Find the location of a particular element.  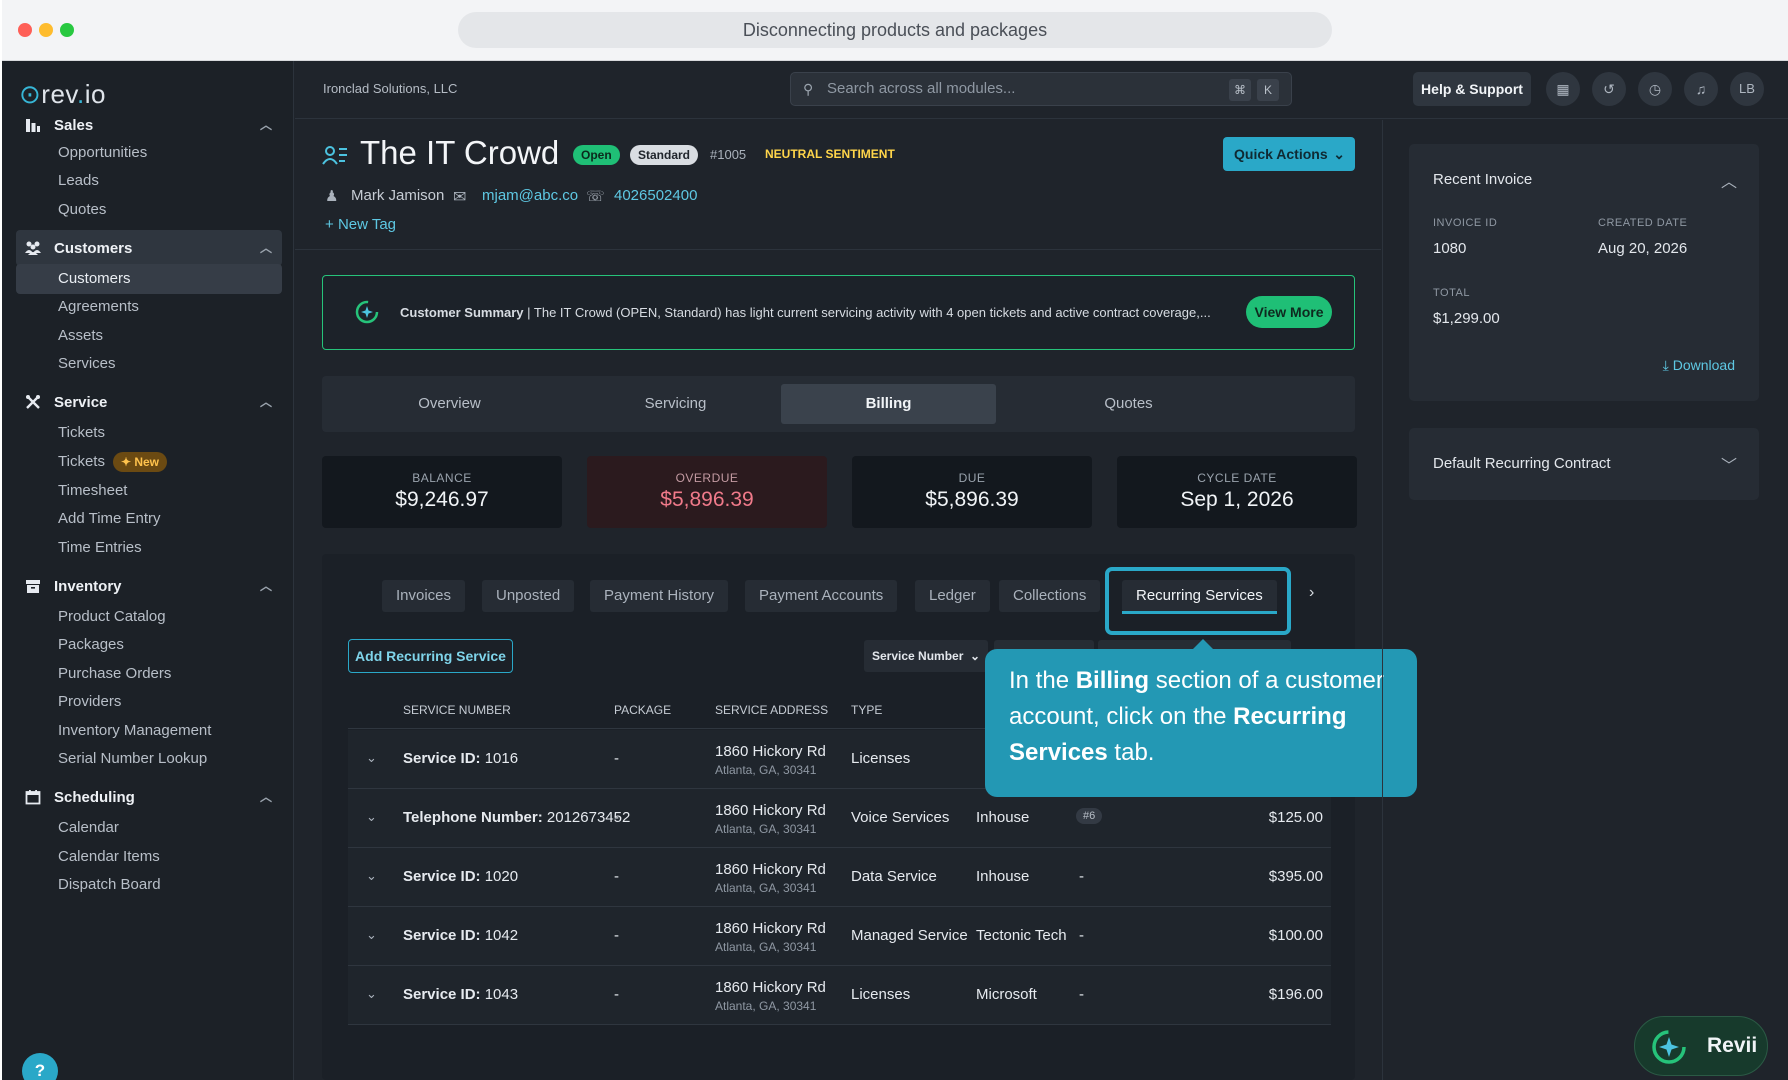

sidebar-item-providers: Providers is located at coordinates (149, 702).